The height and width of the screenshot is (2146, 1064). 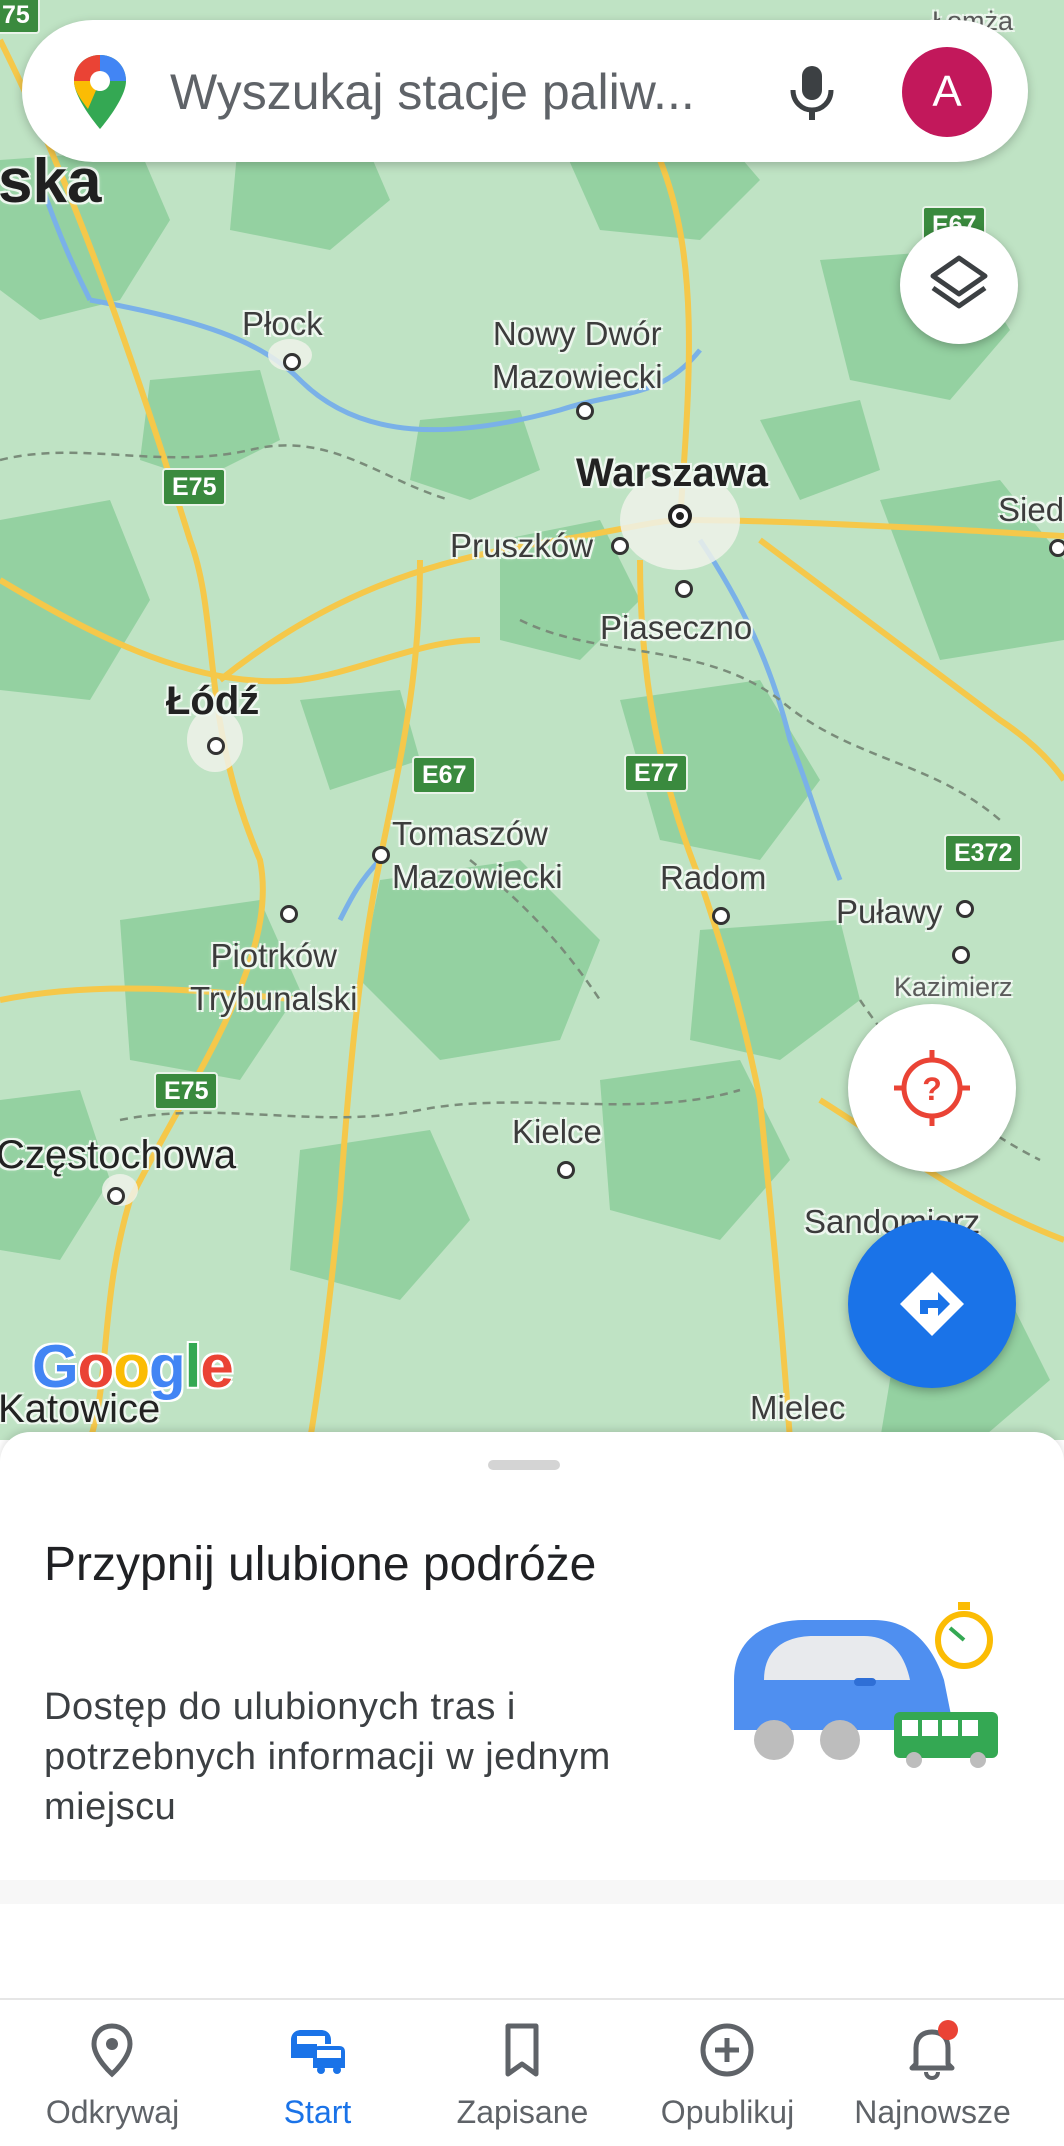 I want to click on map-label-ska: ska, so click(x=51, y=181).